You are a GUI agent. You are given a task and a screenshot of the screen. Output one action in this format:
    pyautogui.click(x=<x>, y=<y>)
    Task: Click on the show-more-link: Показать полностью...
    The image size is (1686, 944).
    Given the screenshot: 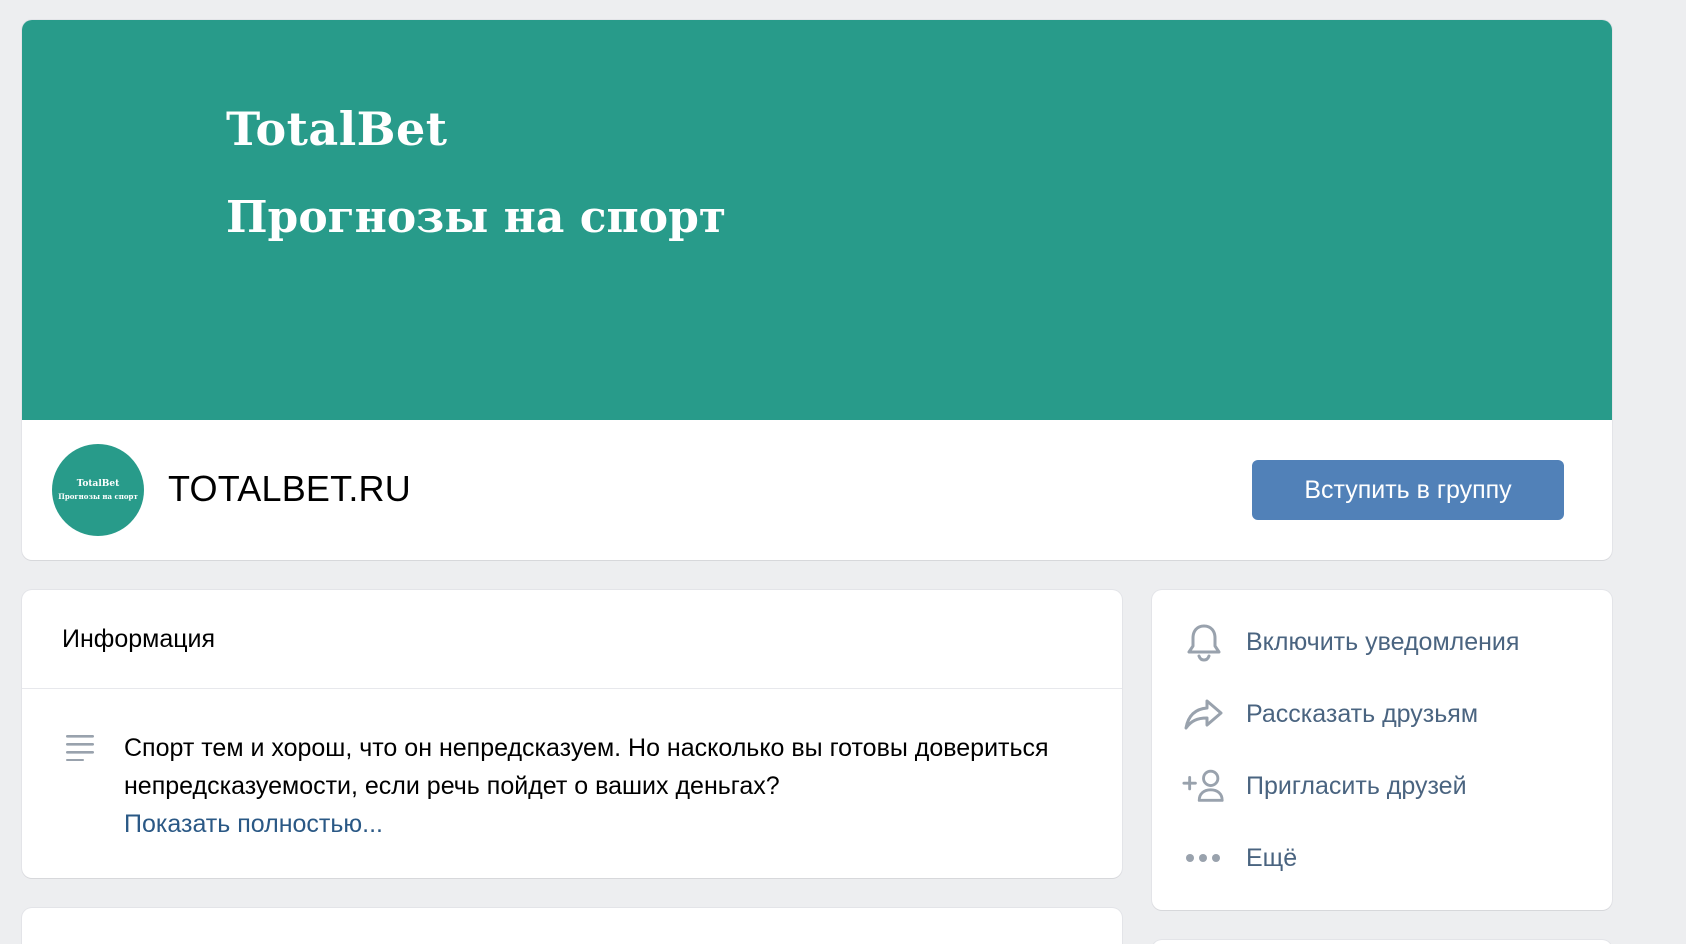 What is the action you would take?
    pyautogui.click(x=603, y=824)
    